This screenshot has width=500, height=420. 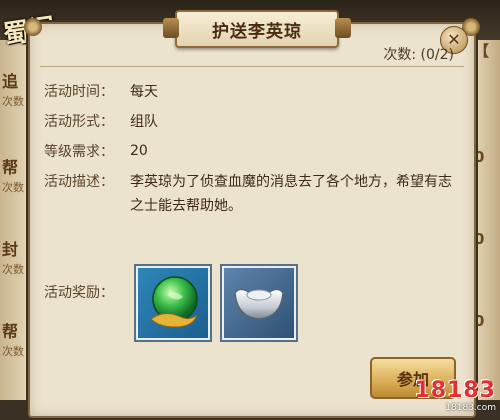 What do you see at coordinates (252, 66) in the screenshot?
I see `divider` at bounding box center [252, 66].